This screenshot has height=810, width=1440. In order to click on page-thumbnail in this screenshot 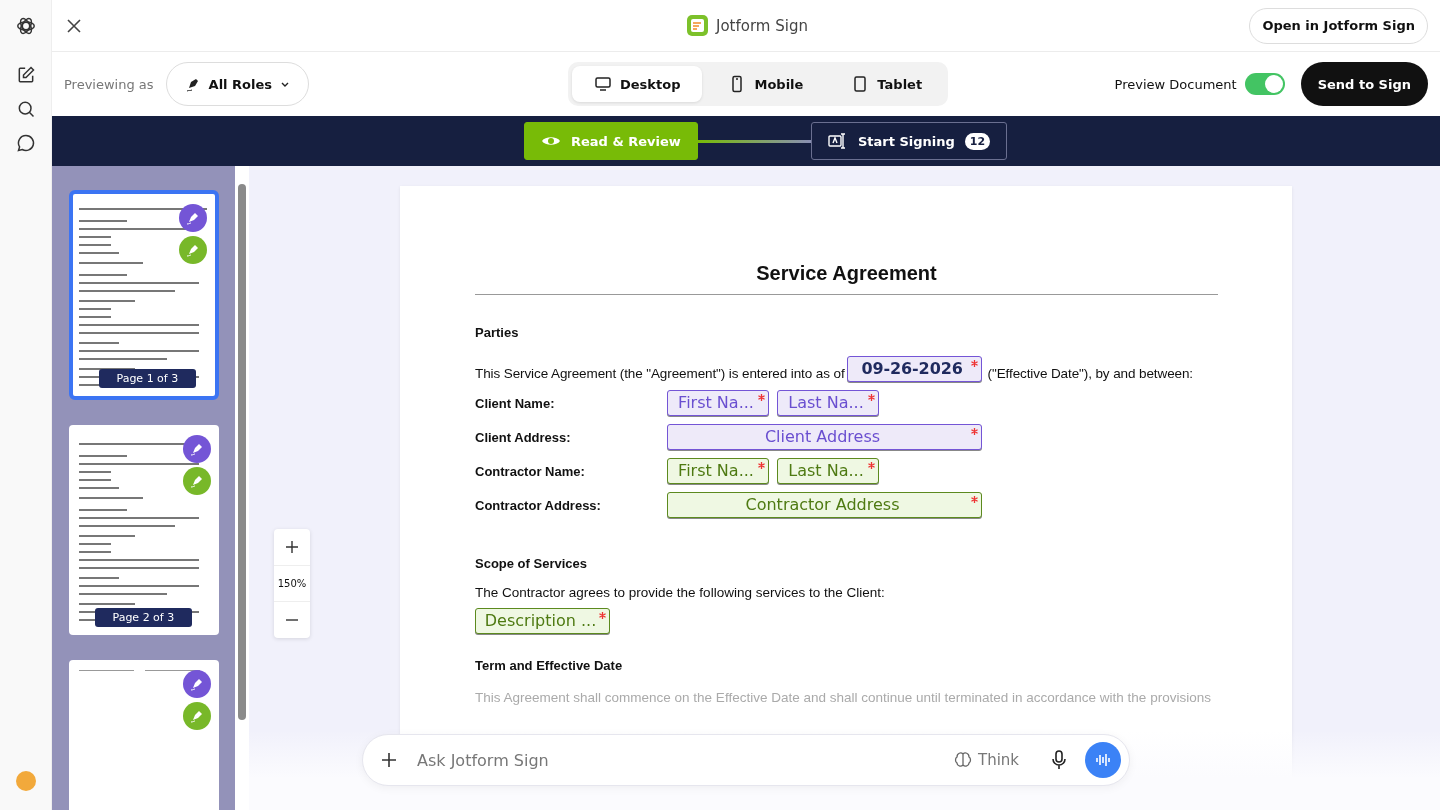, I will do `click(143, 735)`.